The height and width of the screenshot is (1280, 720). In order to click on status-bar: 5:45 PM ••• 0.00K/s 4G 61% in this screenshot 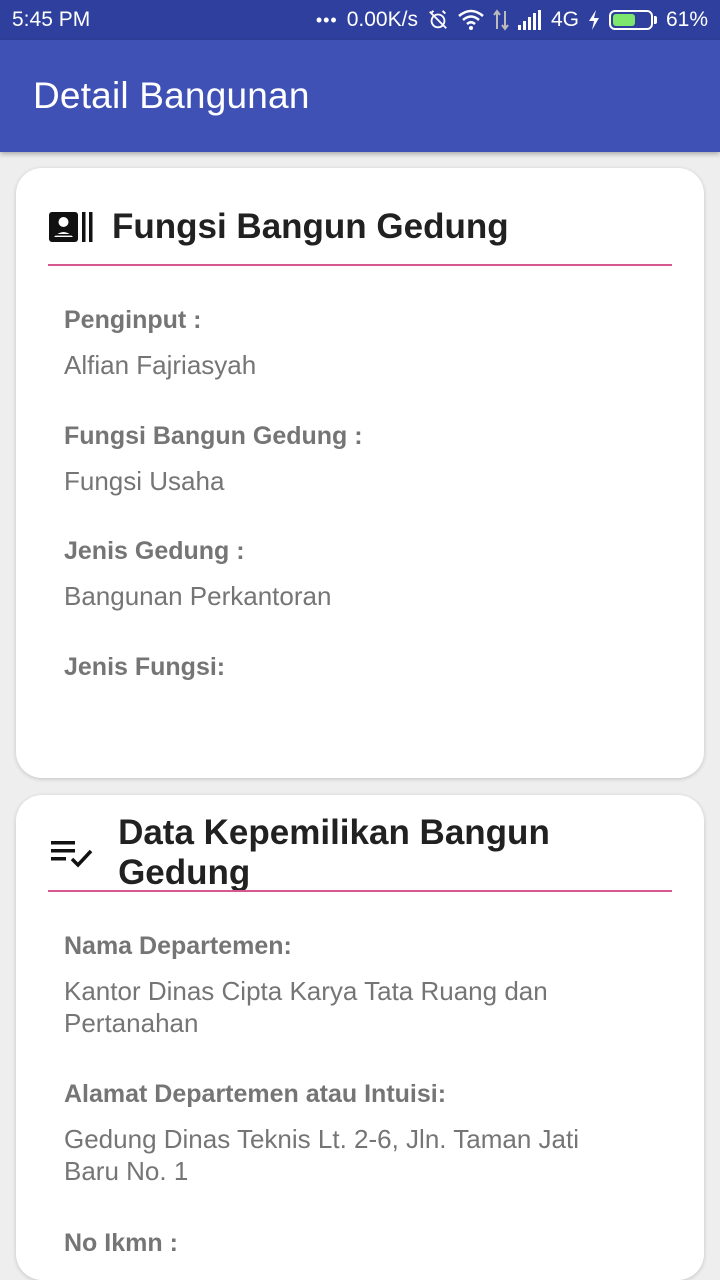, I will do `click(360, 20)`.